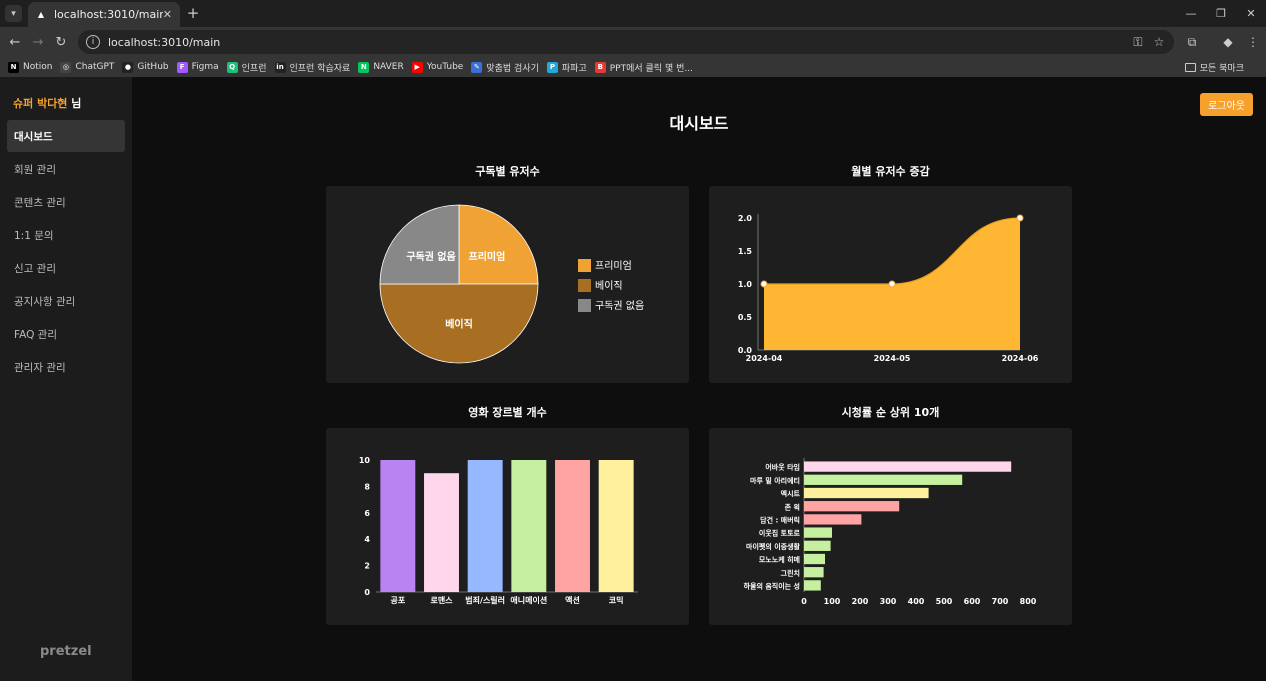 The image size is (1266, 681). What do you see at coordinates (145, 67) in the screenshot?
I see `bookmark-item: ● GitHub` at bounding box center [145, 67].